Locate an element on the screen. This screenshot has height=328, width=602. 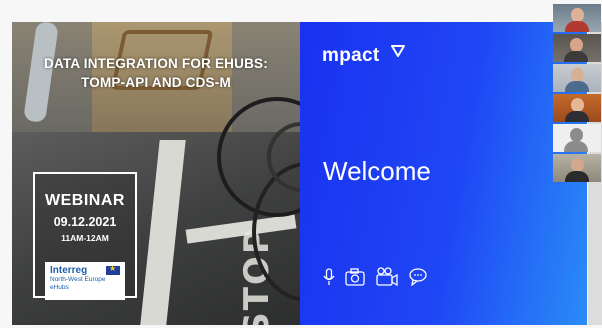
eu-flag-icon is located at coordinates (113, 269).